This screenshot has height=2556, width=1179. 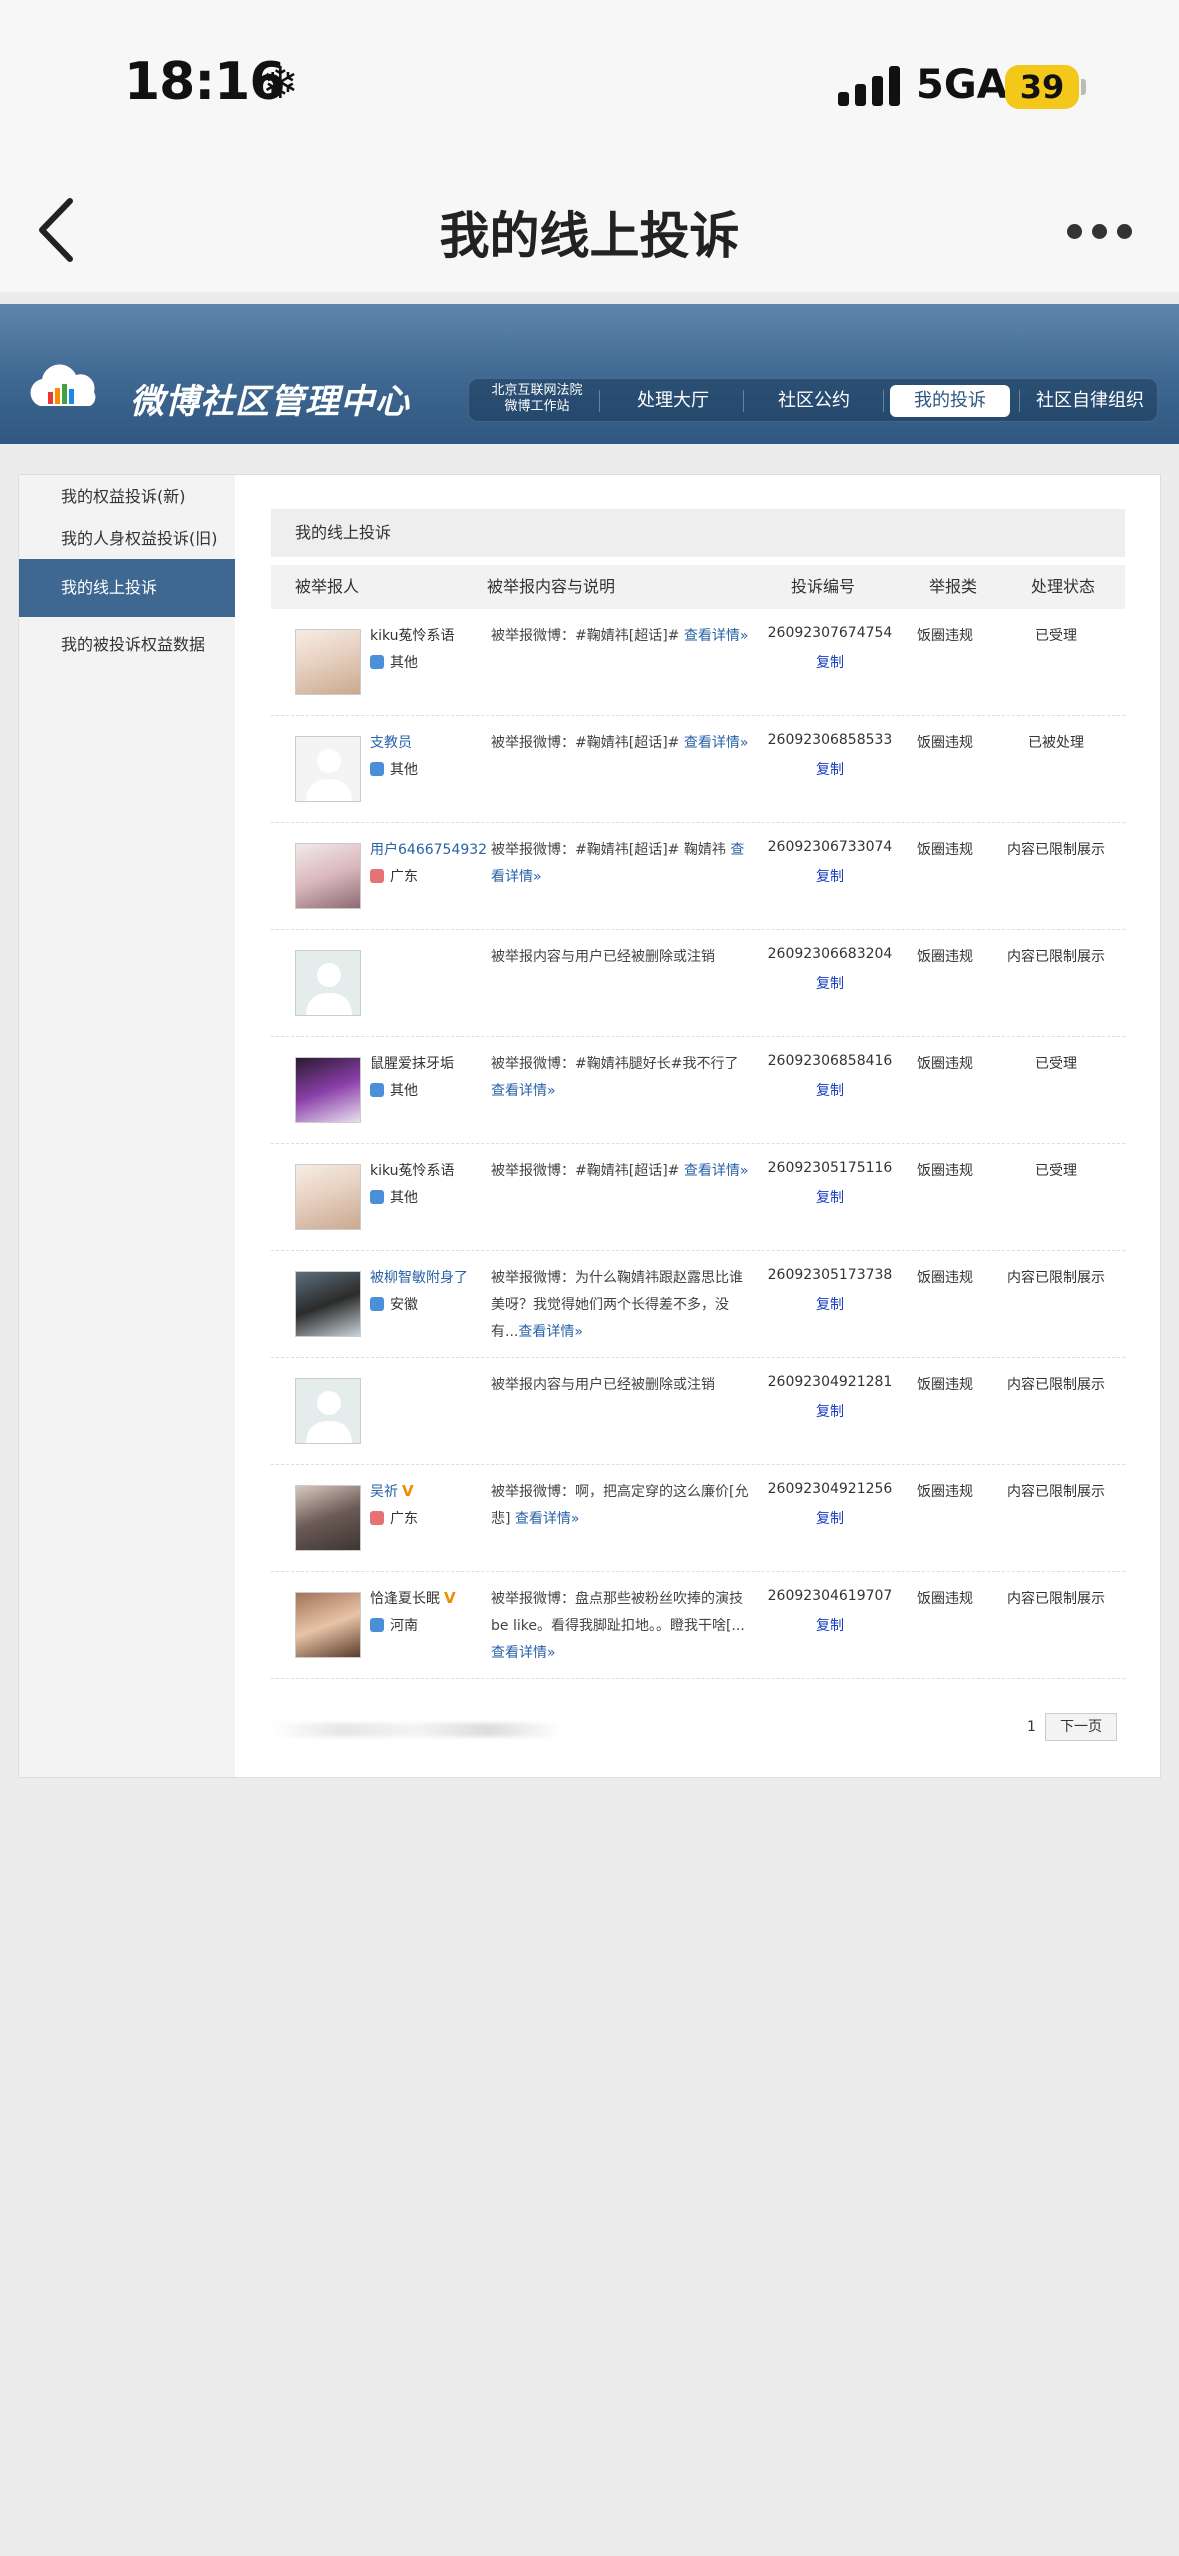 I want to click on user-location: 安徽, so click(x=394, y=1304).